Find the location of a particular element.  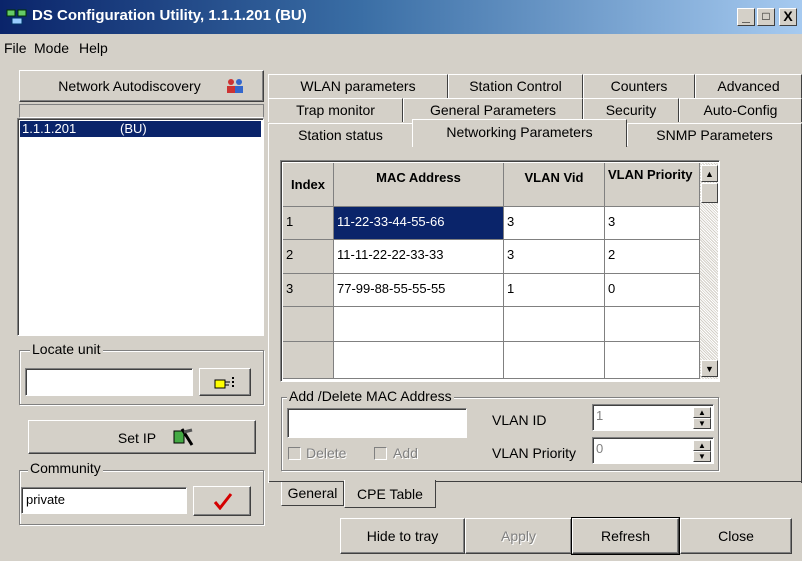

add-checkbox is located at coordinates (380, 453).